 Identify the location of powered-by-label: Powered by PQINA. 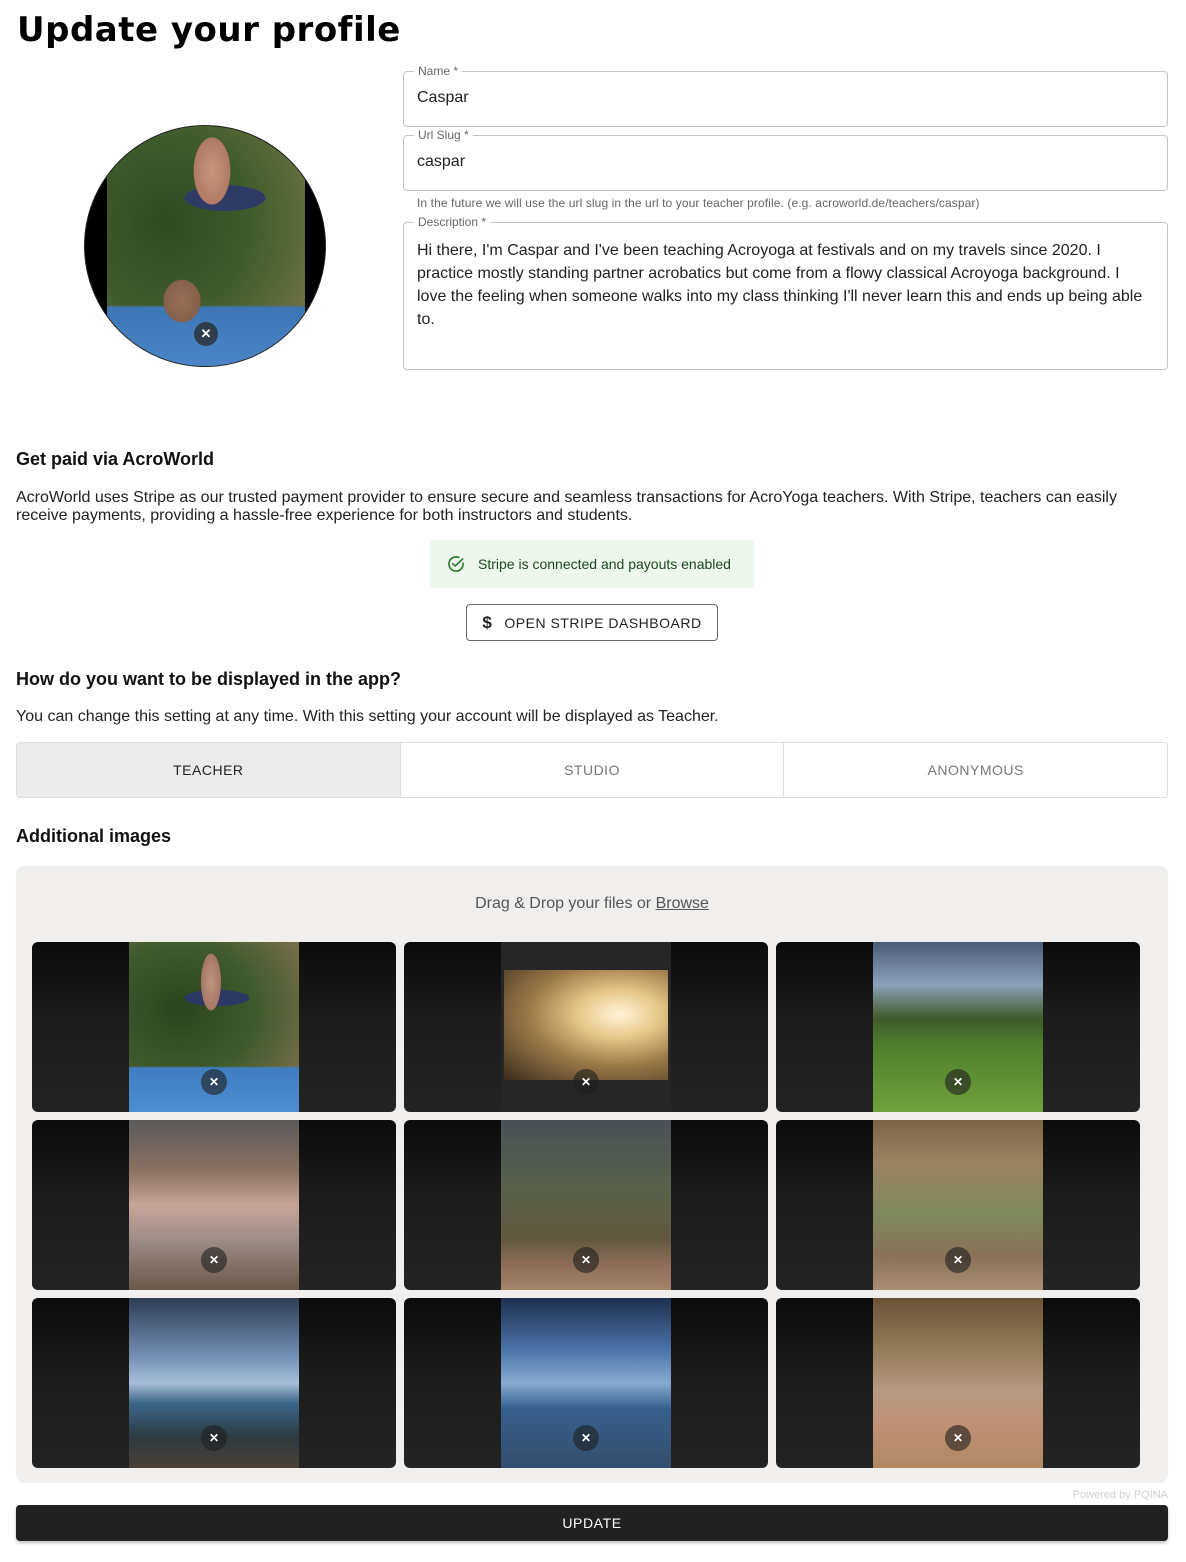
(1120, 1495).